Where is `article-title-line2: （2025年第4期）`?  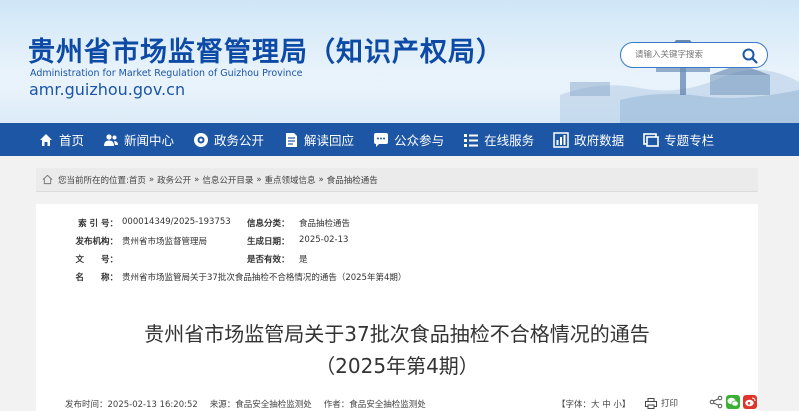
article-title-line2: （2025年第4期） is located at coordinates (397, 366).